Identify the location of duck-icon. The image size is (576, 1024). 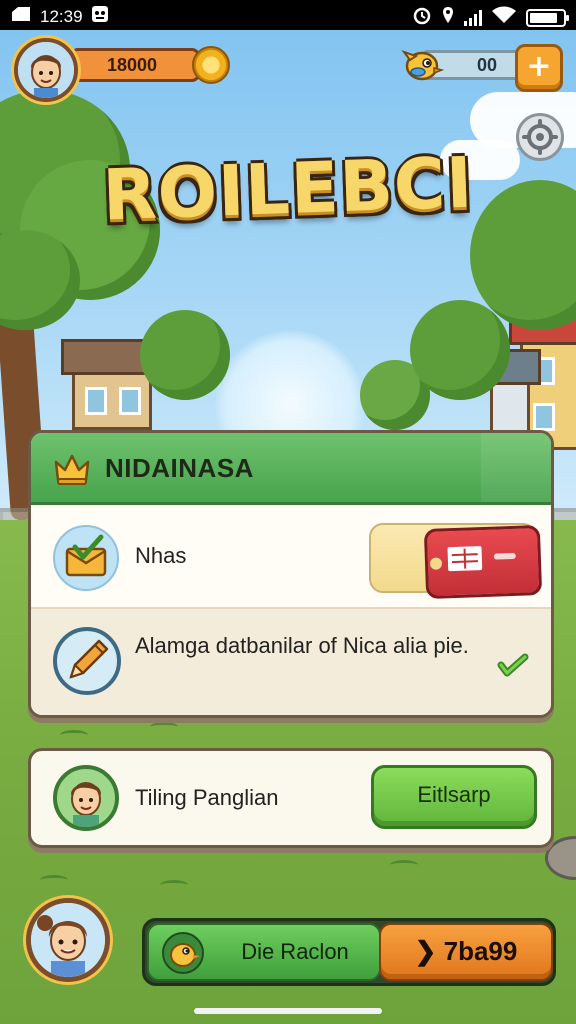
(183, 953).